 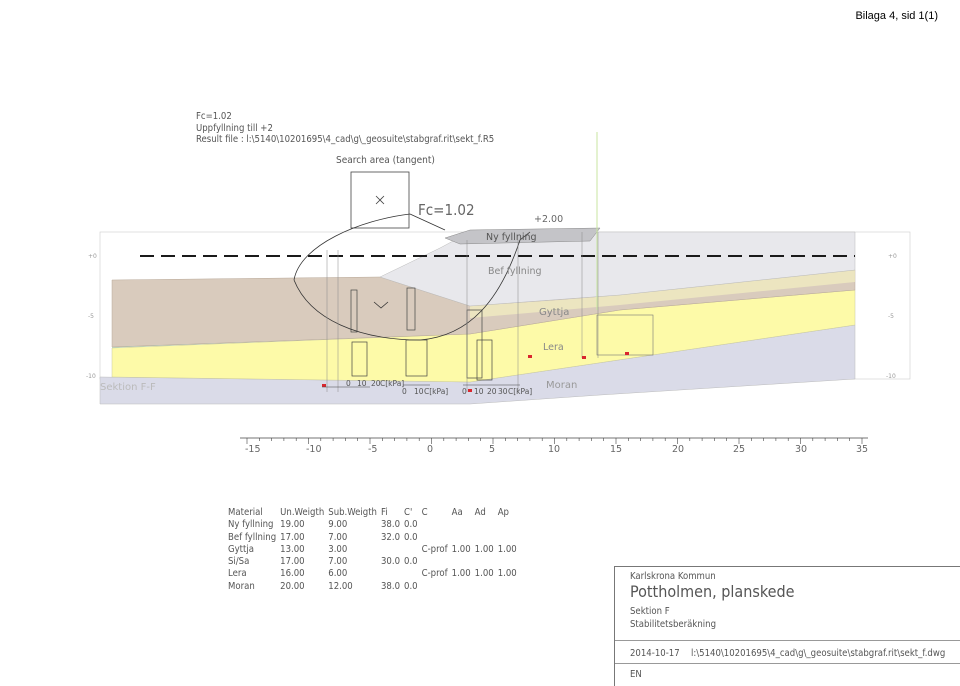 What do you see at coordinates (424, 512) in the screenshot?
I see `col-header: C` at bounding box center [424, 512].